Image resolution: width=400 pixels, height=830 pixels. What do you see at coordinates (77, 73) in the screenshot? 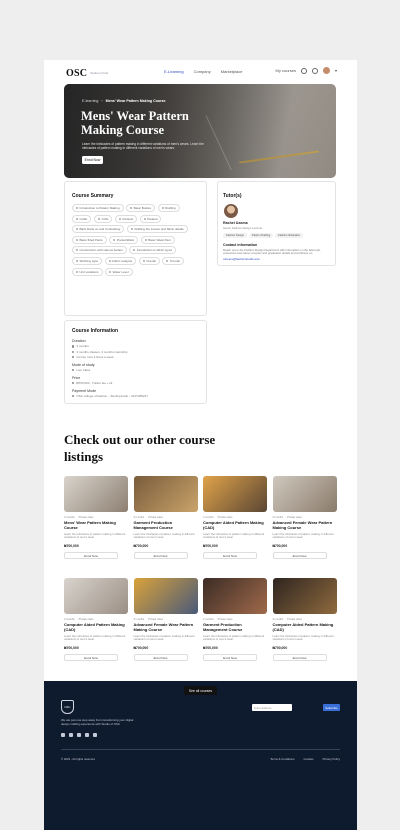
I see `logo-mark: OSC` at bounding box center [77, 73].